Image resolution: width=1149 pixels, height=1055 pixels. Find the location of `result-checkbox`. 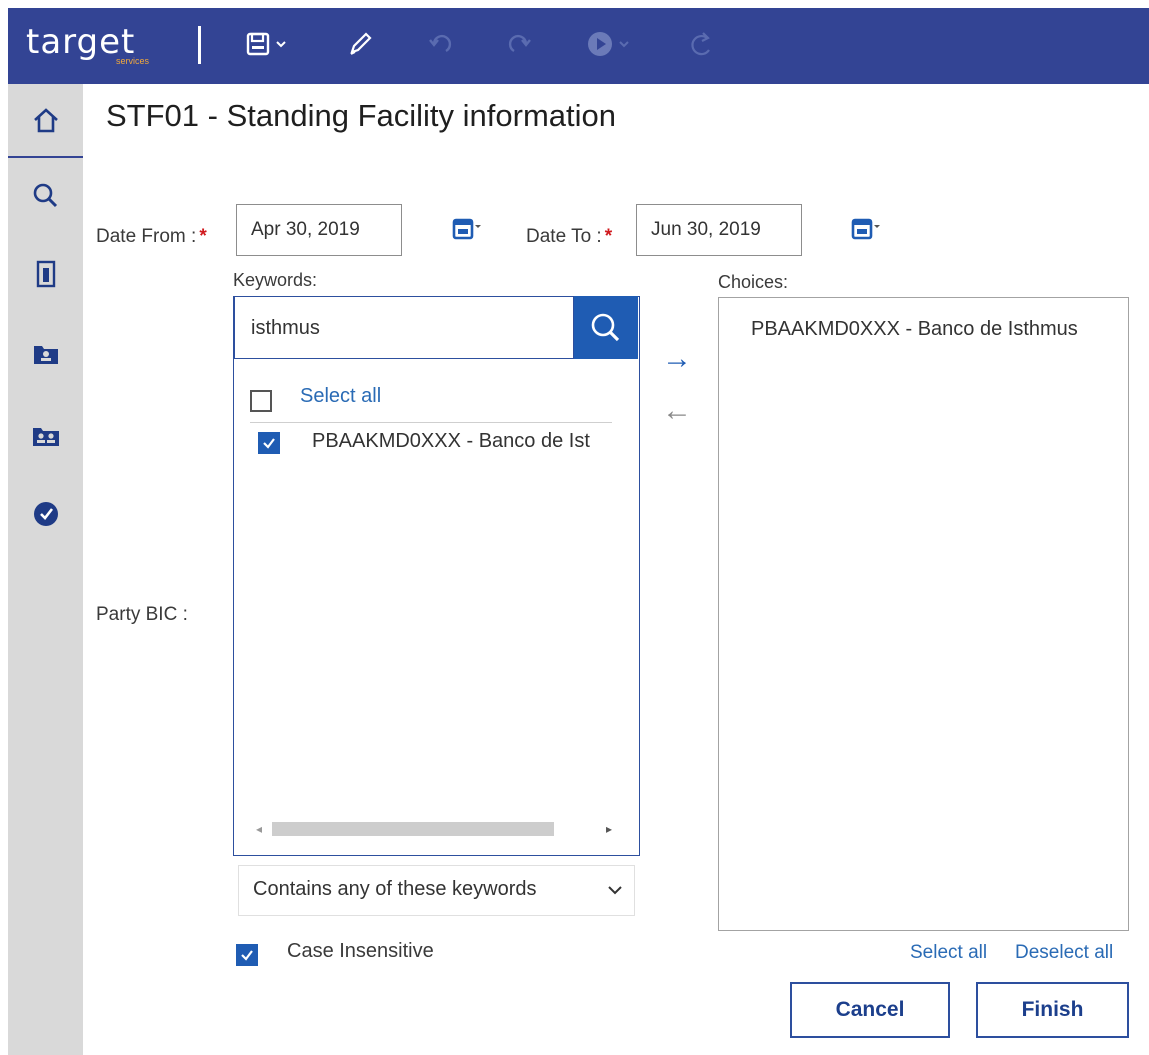

result-checkbox is located at coordinates (269, 443).